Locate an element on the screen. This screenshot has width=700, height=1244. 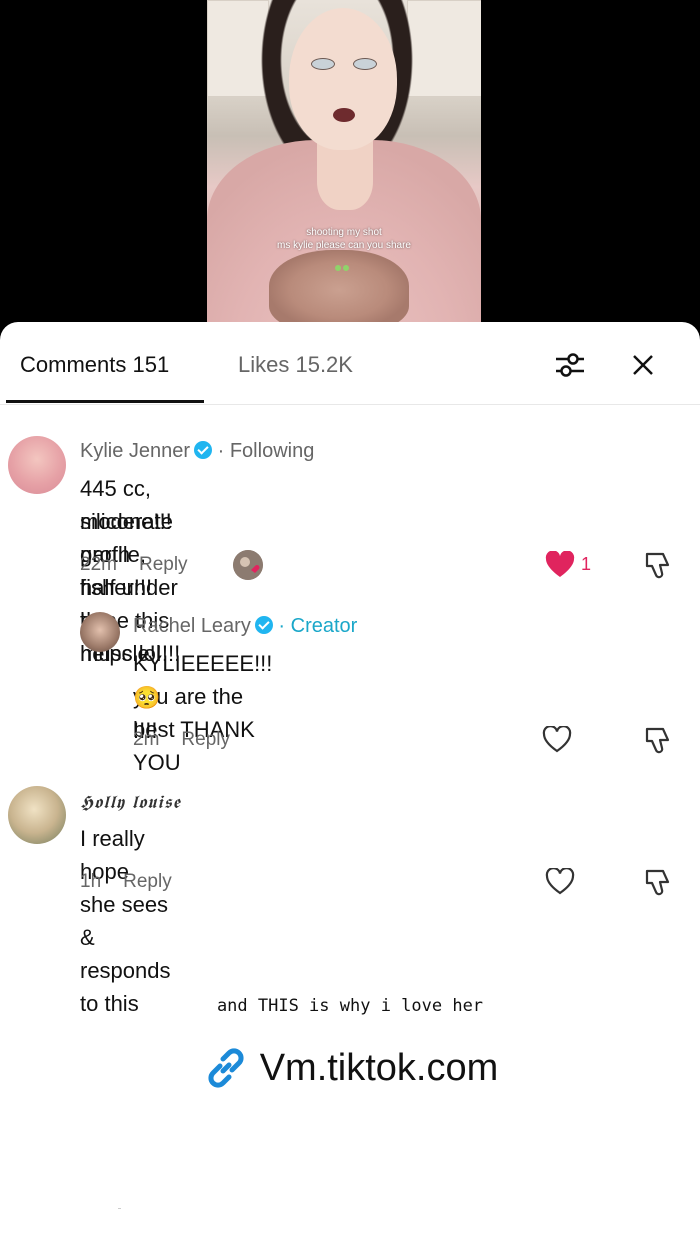
tab-likes: Likes 15.2K is located at coordinates (295, 365).